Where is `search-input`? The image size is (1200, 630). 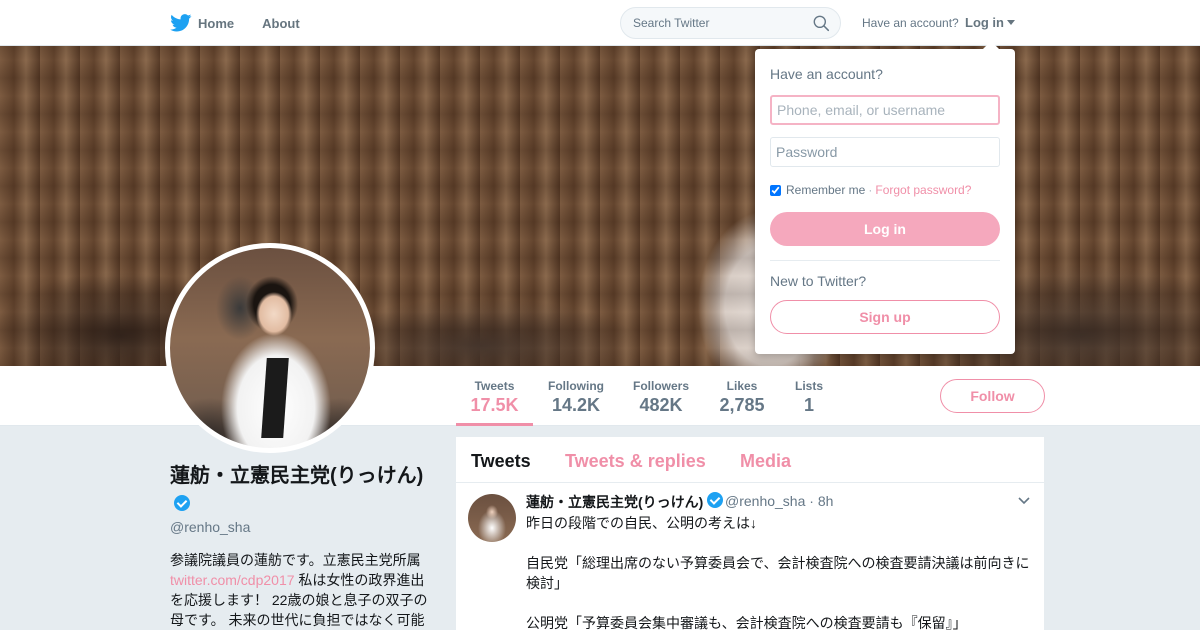
search-input is located at coordinates (718, 23).